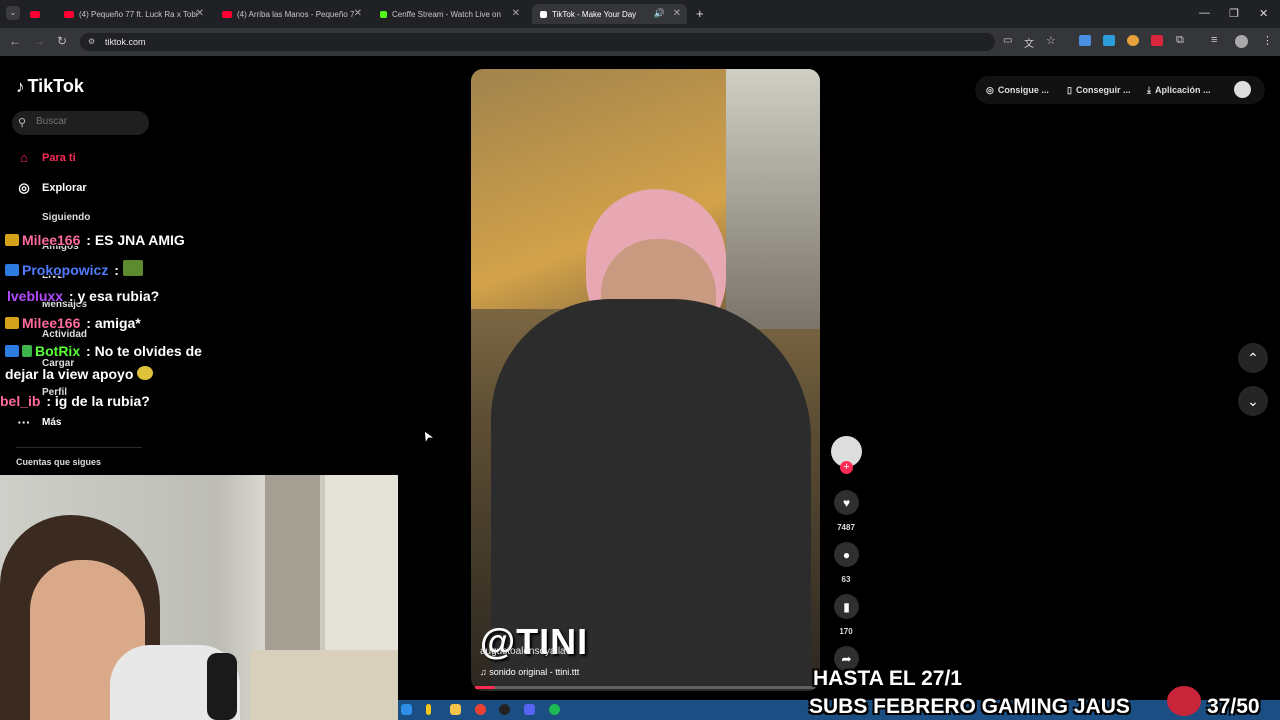  Describe the element at coordinates (134, 14) in the screenshot. I see `tab-youtube-1: (4) Pequeño 77 ft. Luck Ra x Tobi ✕` at that location.